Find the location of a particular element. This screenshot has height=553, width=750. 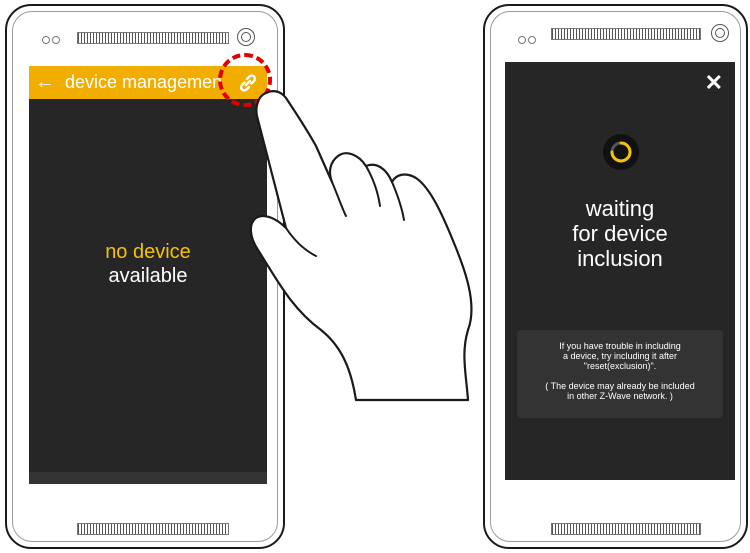

page-title: device managemen is located at coordinates (144, 82).